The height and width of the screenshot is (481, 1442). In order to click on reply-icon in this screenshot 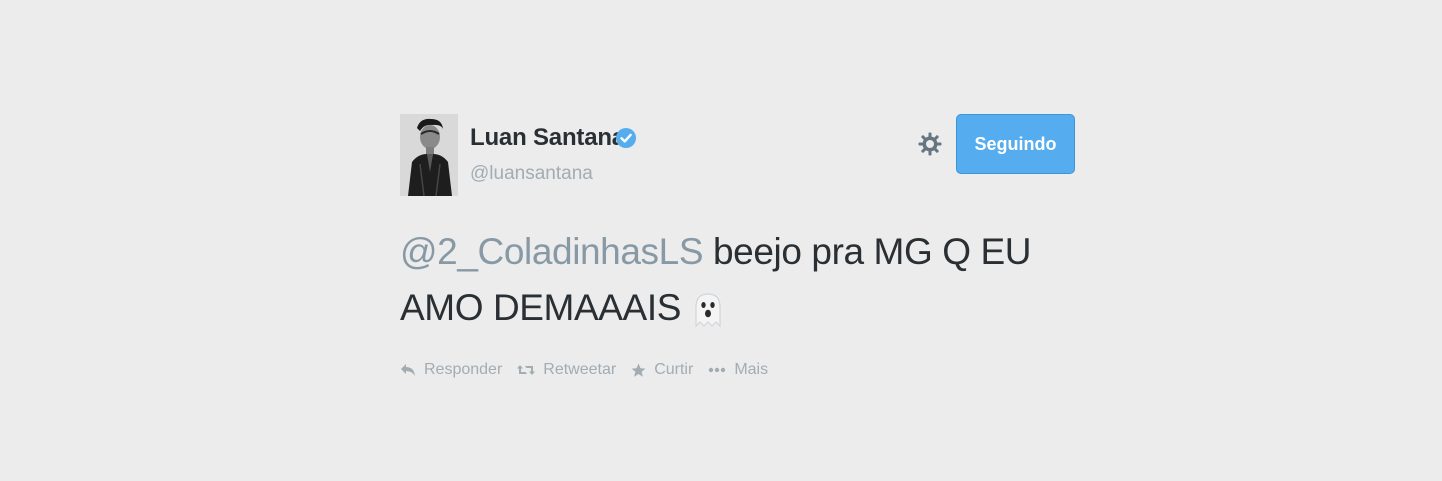, I will do `click(408, 370)`.